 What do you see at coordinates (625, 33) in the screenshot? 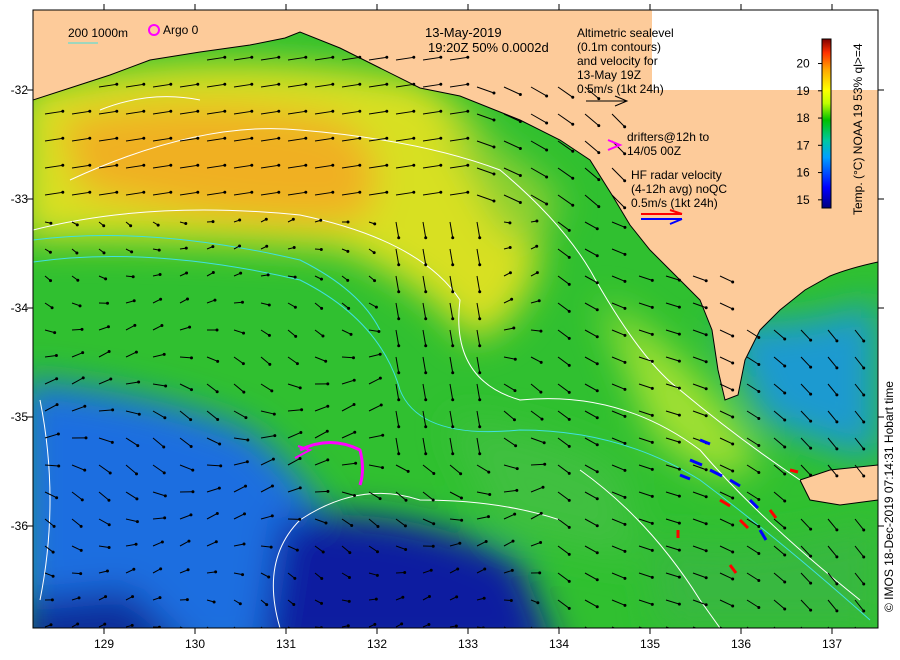
I see `legend-line: Altimetric sealevel` at bounding box center [625, 33].